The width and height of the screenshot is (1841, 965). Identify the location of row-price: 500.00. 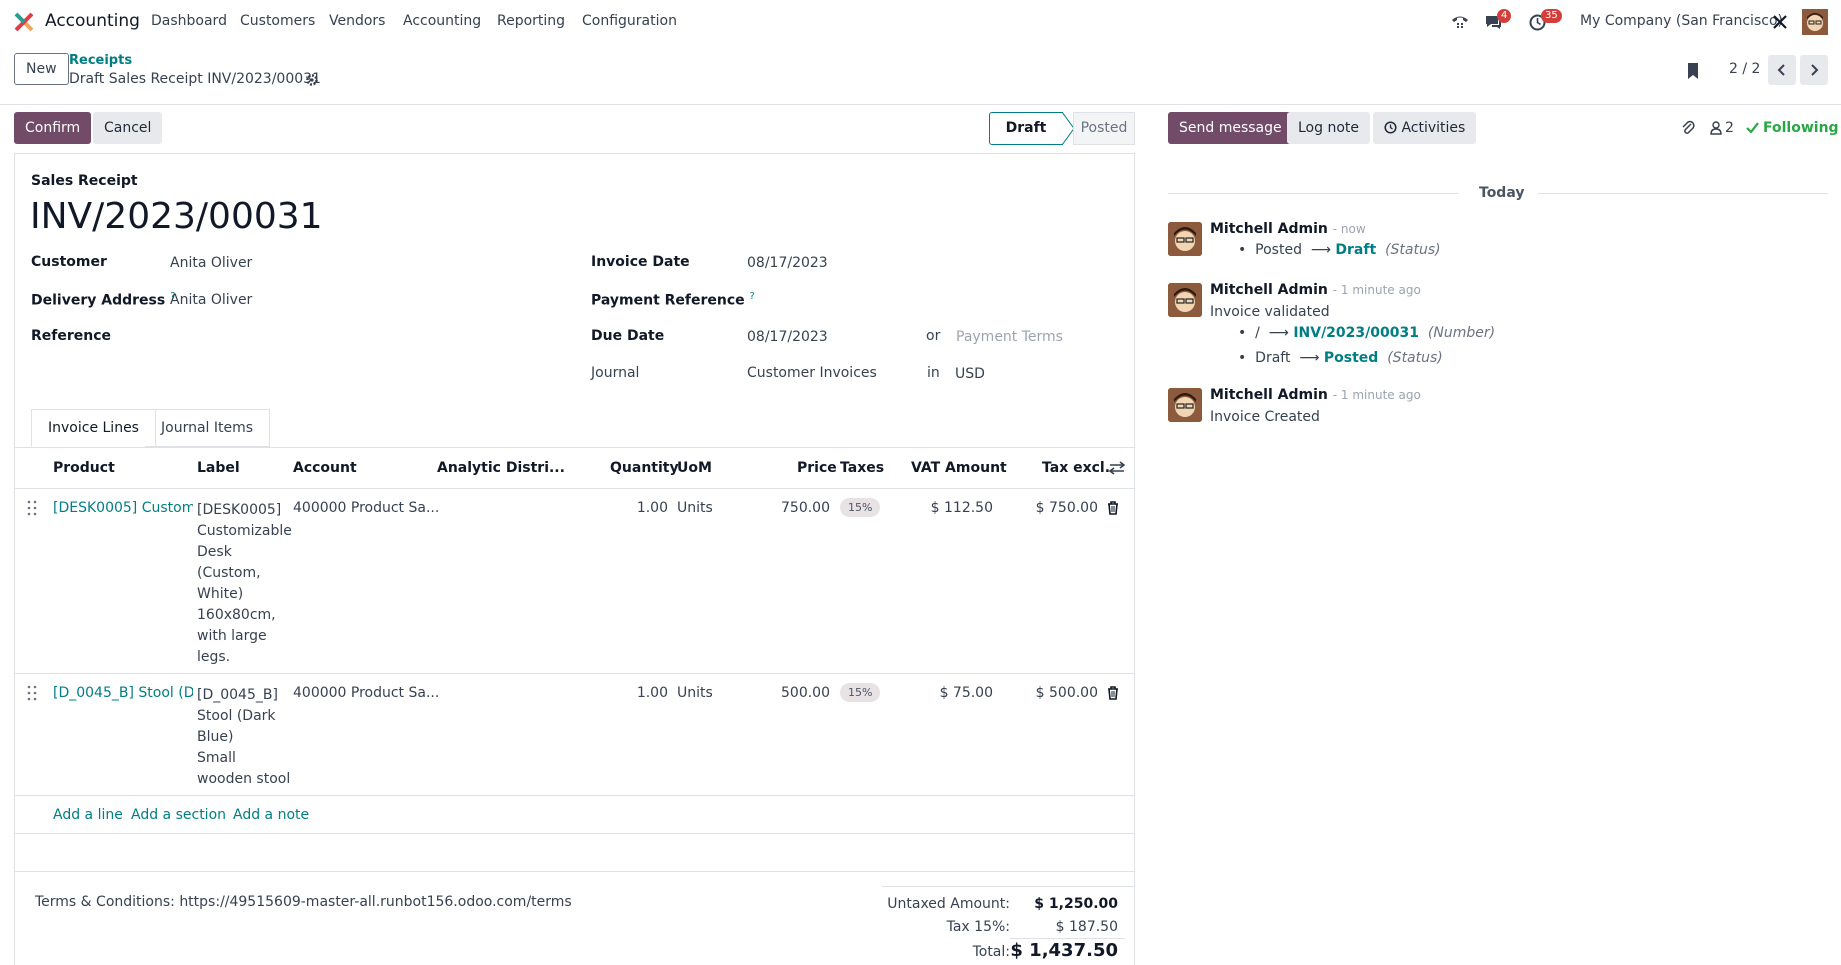
(795, 693).